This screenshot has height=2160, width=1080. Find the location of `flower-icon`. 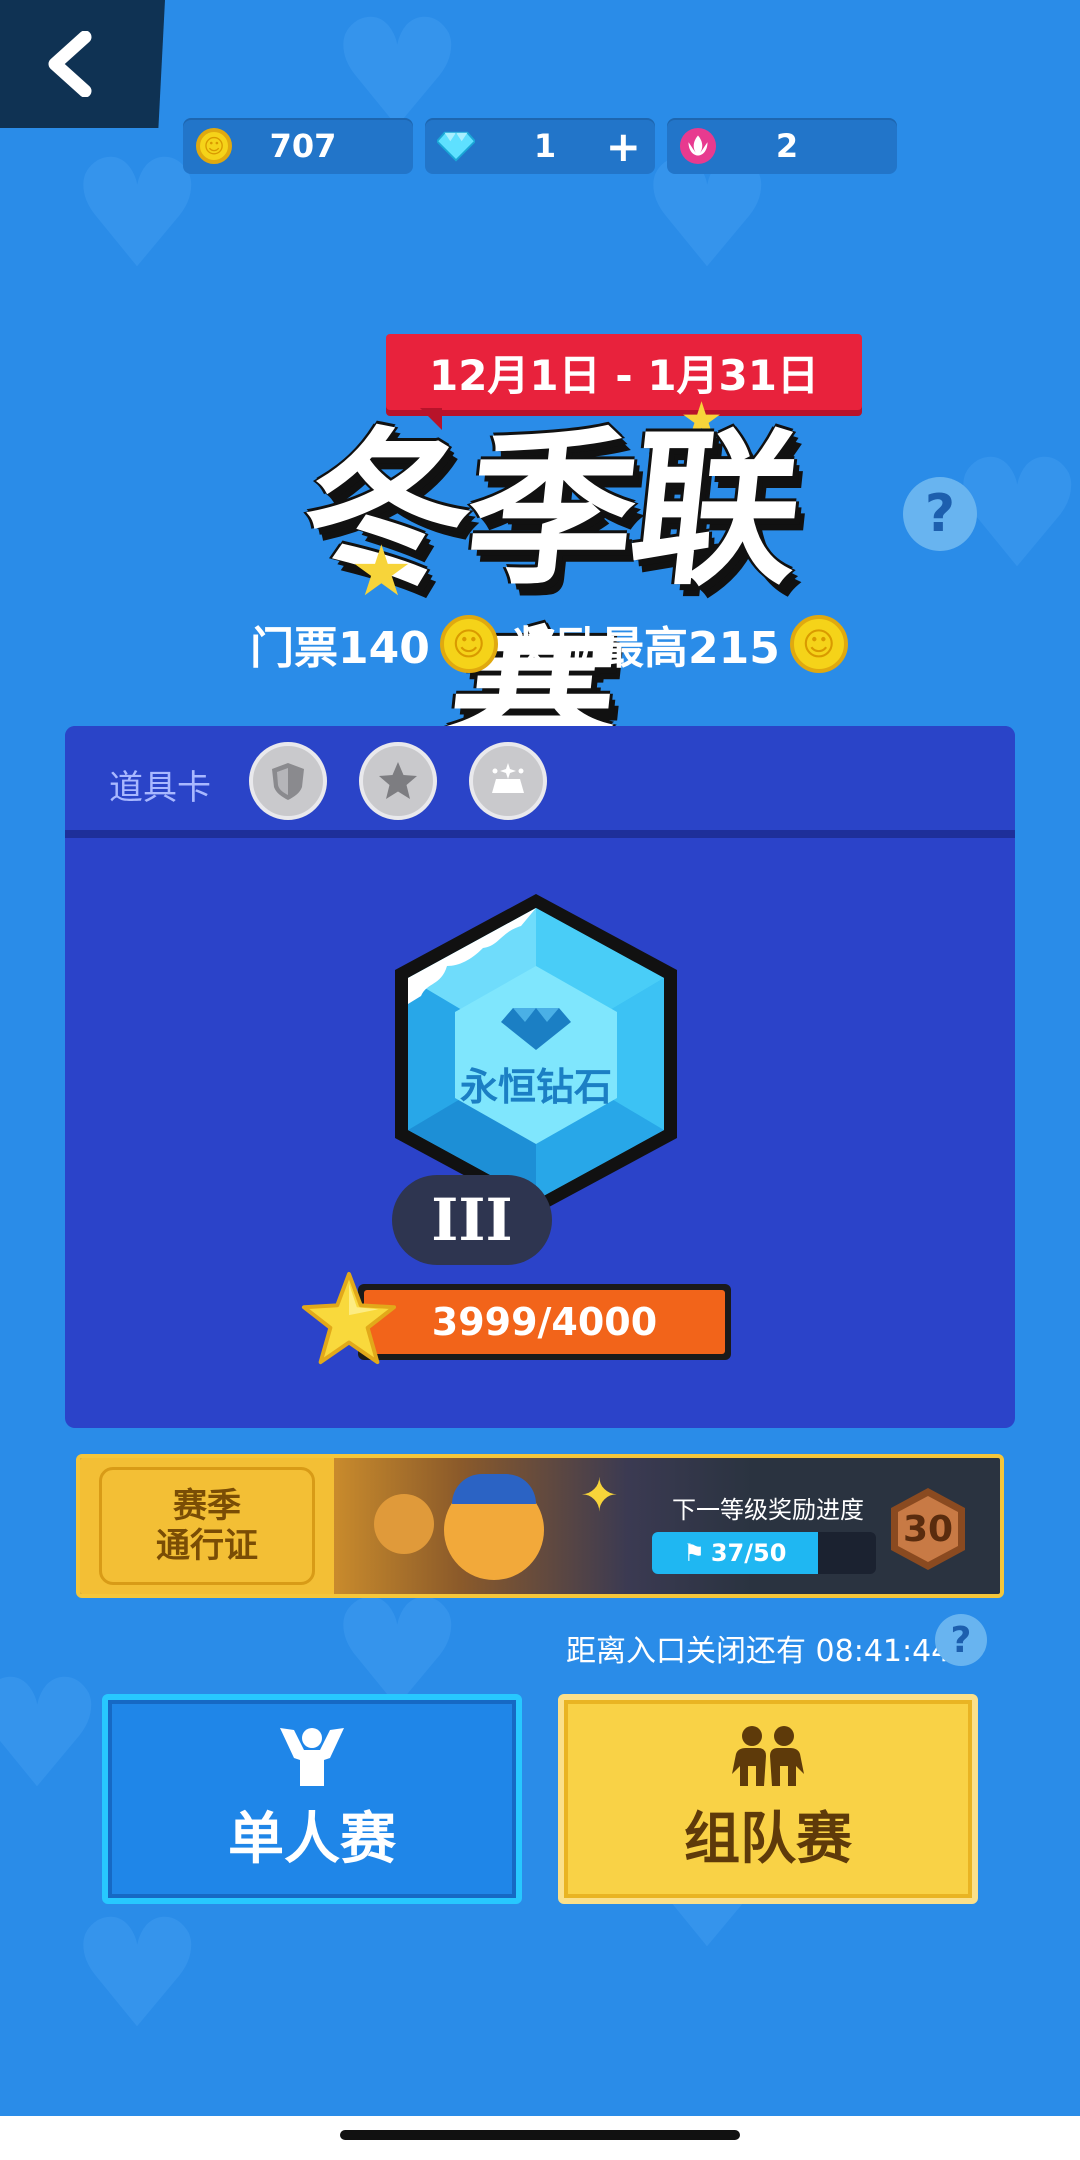

flower-icon is located at coordinates (698, 146).